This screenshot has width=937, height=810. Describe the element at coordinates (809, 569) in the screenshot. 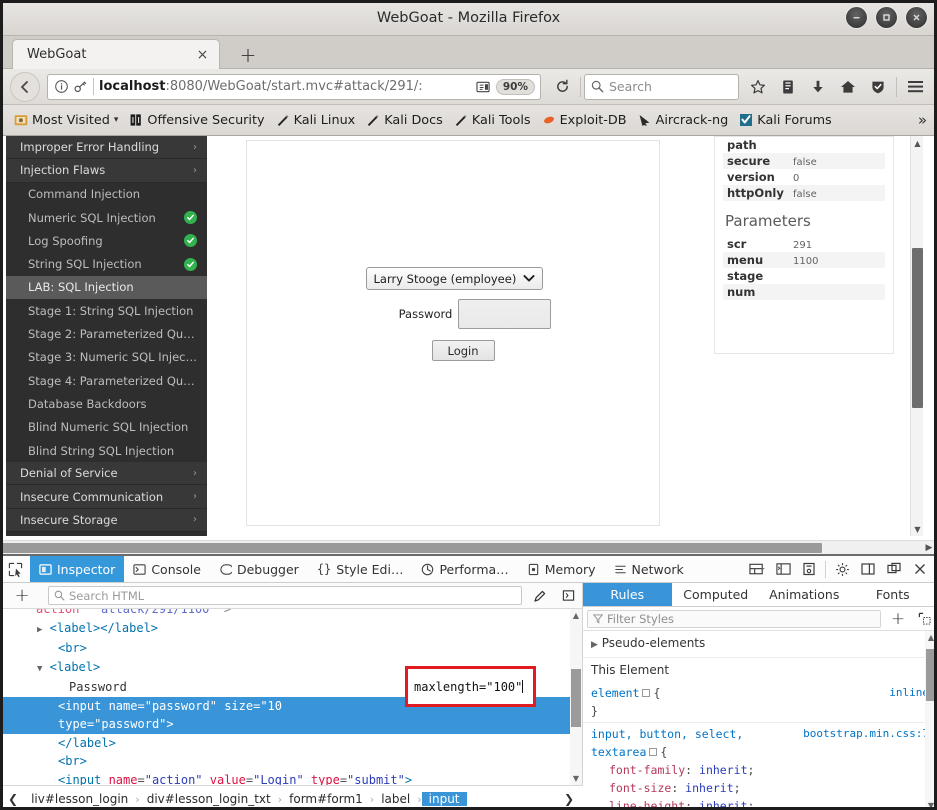

I see `screenshot-button` at that location.